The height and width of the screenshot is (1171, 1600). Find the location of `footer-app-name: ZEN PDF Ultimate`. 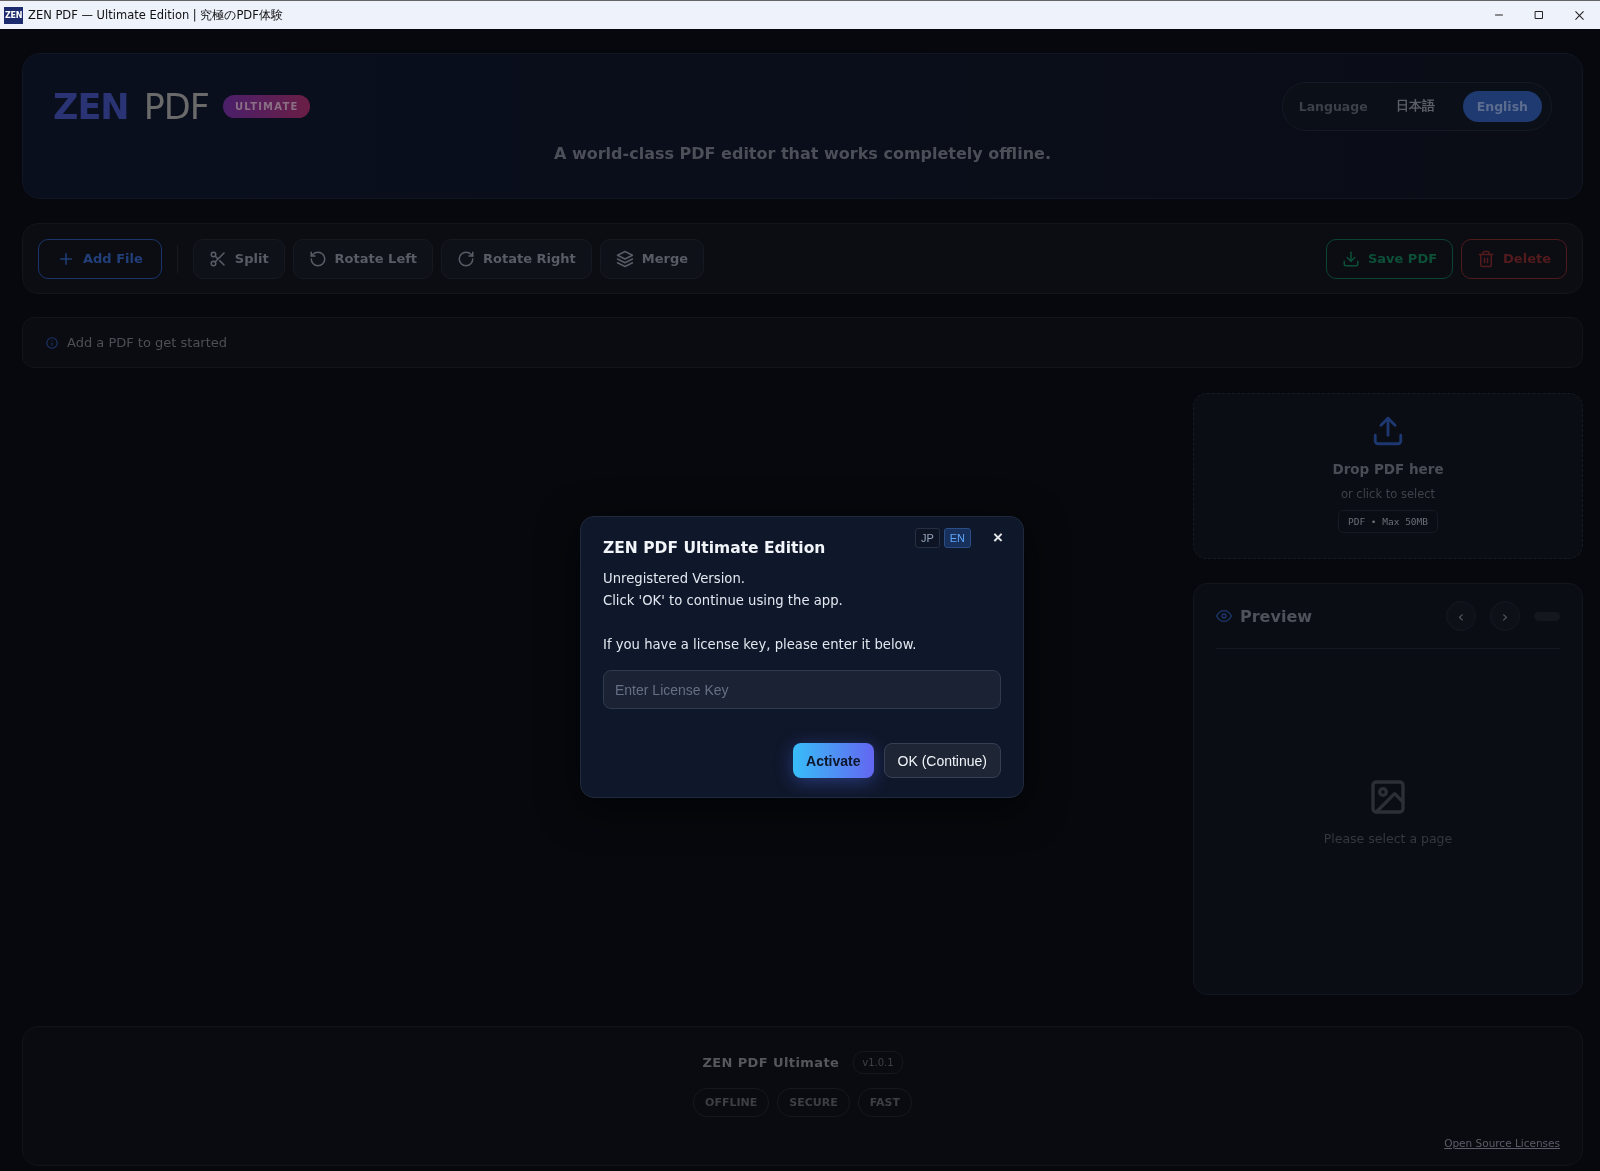

footer-app-name: ZEN PDF Ultimate is located at coordinates (771, 1062).